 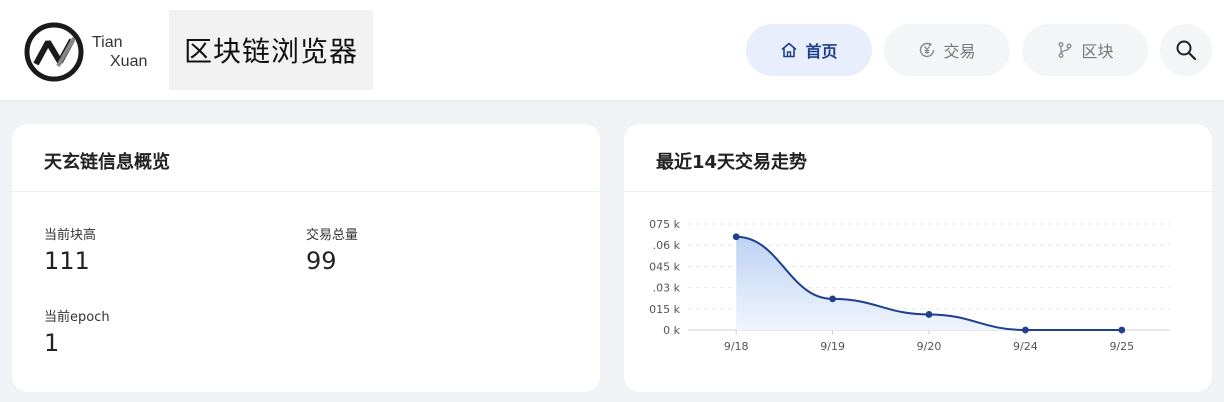 What do you see at coordinates (664, 266) in the screenshot?
I see `y-tick-label: 045 k` at bounding box center [664, 266].